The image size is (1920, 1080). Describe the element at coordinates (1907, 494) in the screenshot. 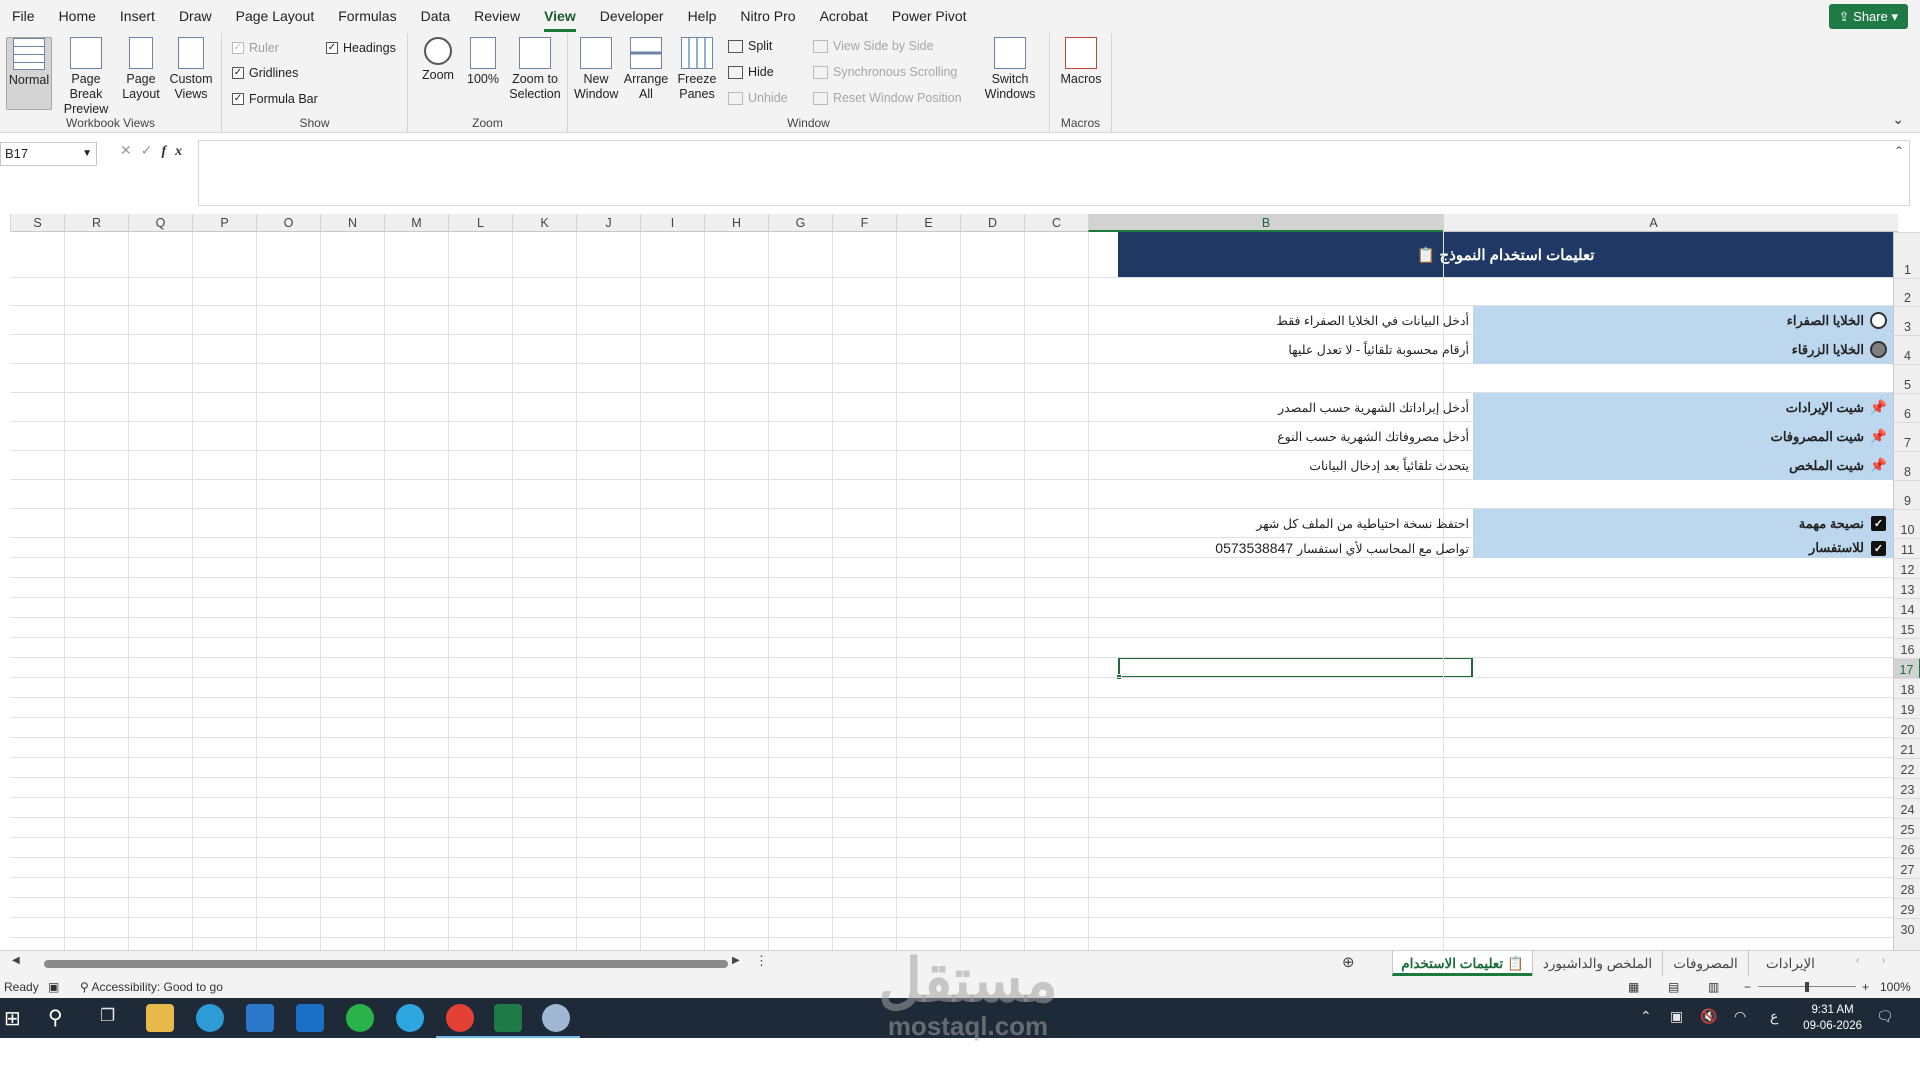

I see `row-header-9: 9` at that location.